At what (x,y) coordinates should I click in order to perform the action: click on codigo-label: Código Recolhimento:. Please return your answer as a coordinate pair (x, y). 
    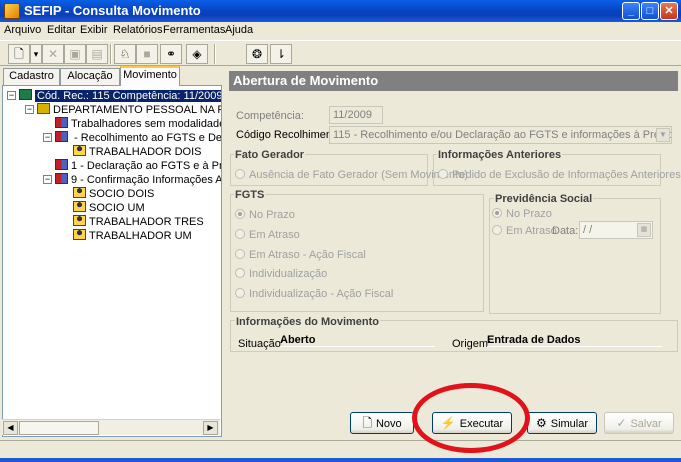
    Looking at the image, I should click on (290, 135).